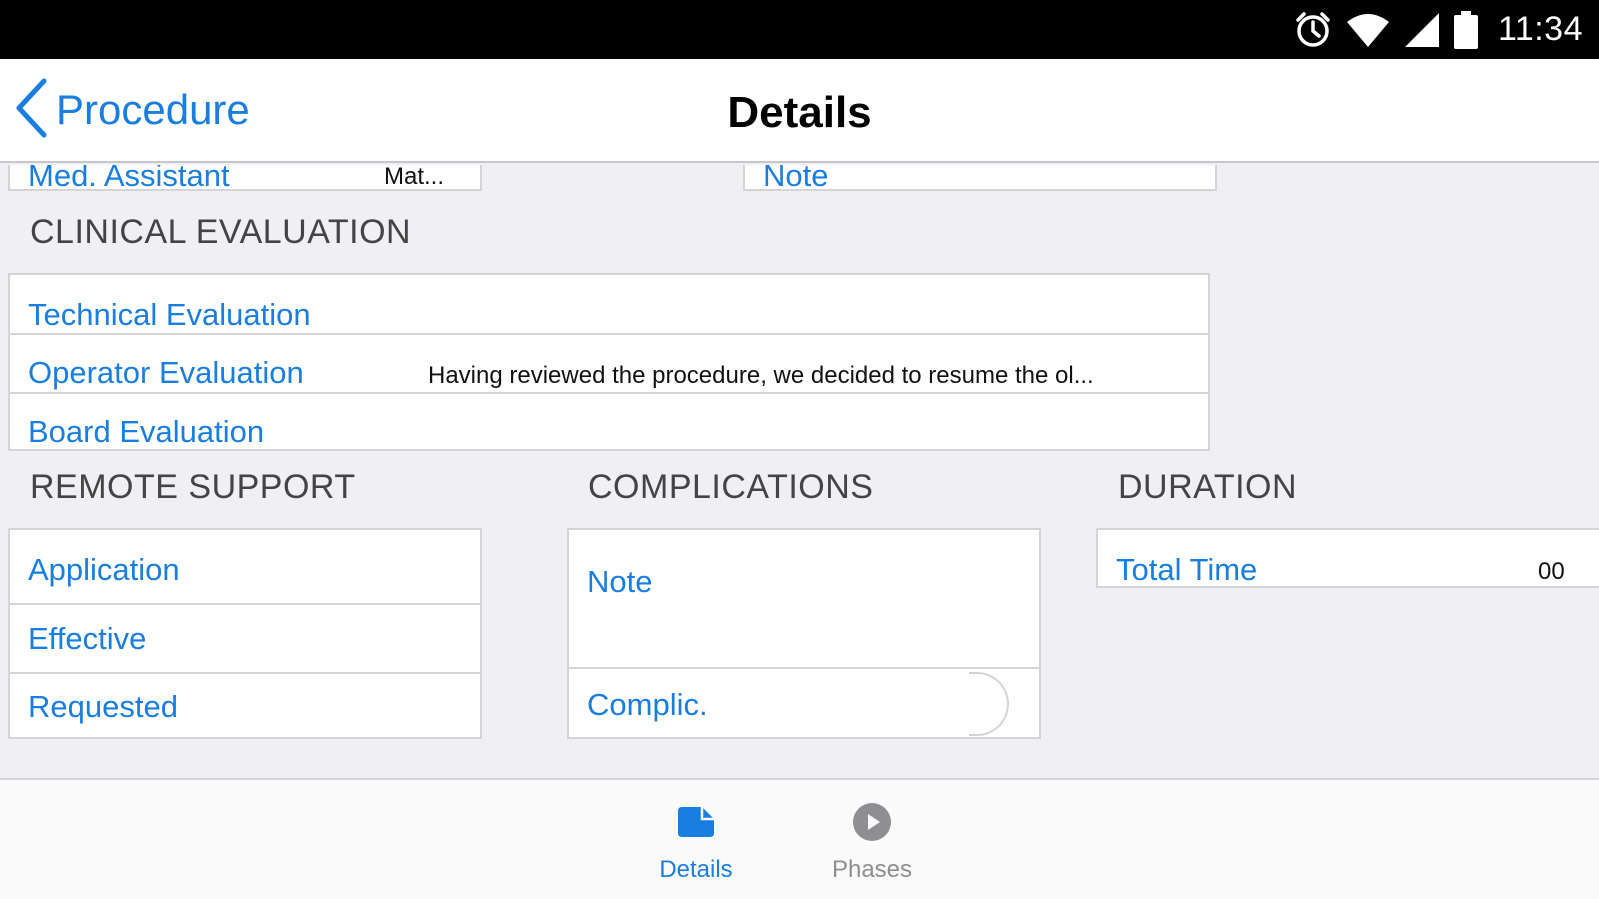 The height and width of the screenshot is (899, 1599). I want to click on complic-toggle, so click(989, 704).